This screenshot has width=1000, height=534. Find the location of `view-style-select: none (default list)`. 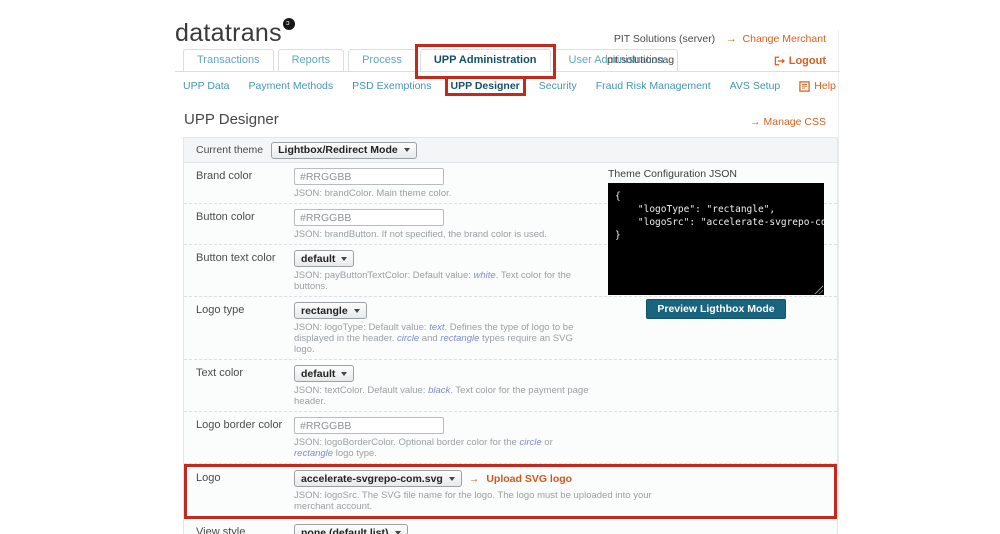

view-style-select: none (default list) is located at coordinates (351, 529).